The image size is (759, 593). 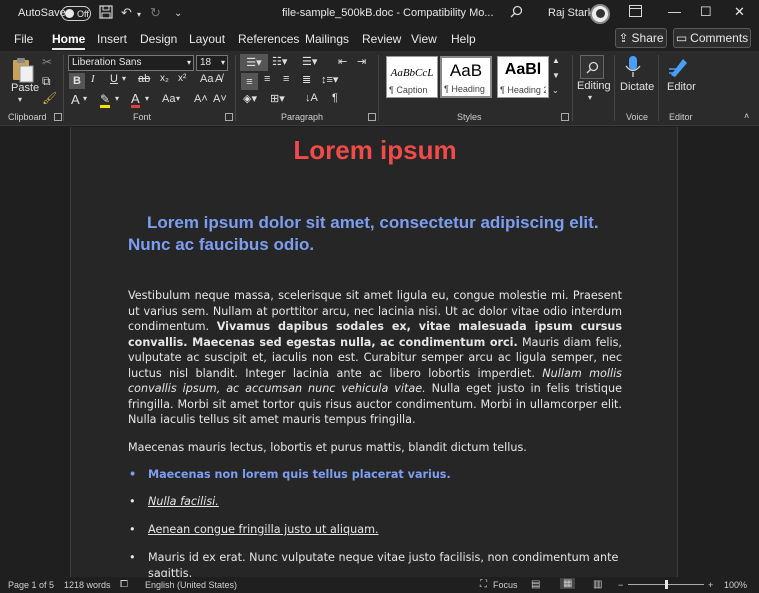 What do you see at coordinates (144, 79) in the screenshot?
I see `strikethrough-button: ab` at bounding box center [144, 79].